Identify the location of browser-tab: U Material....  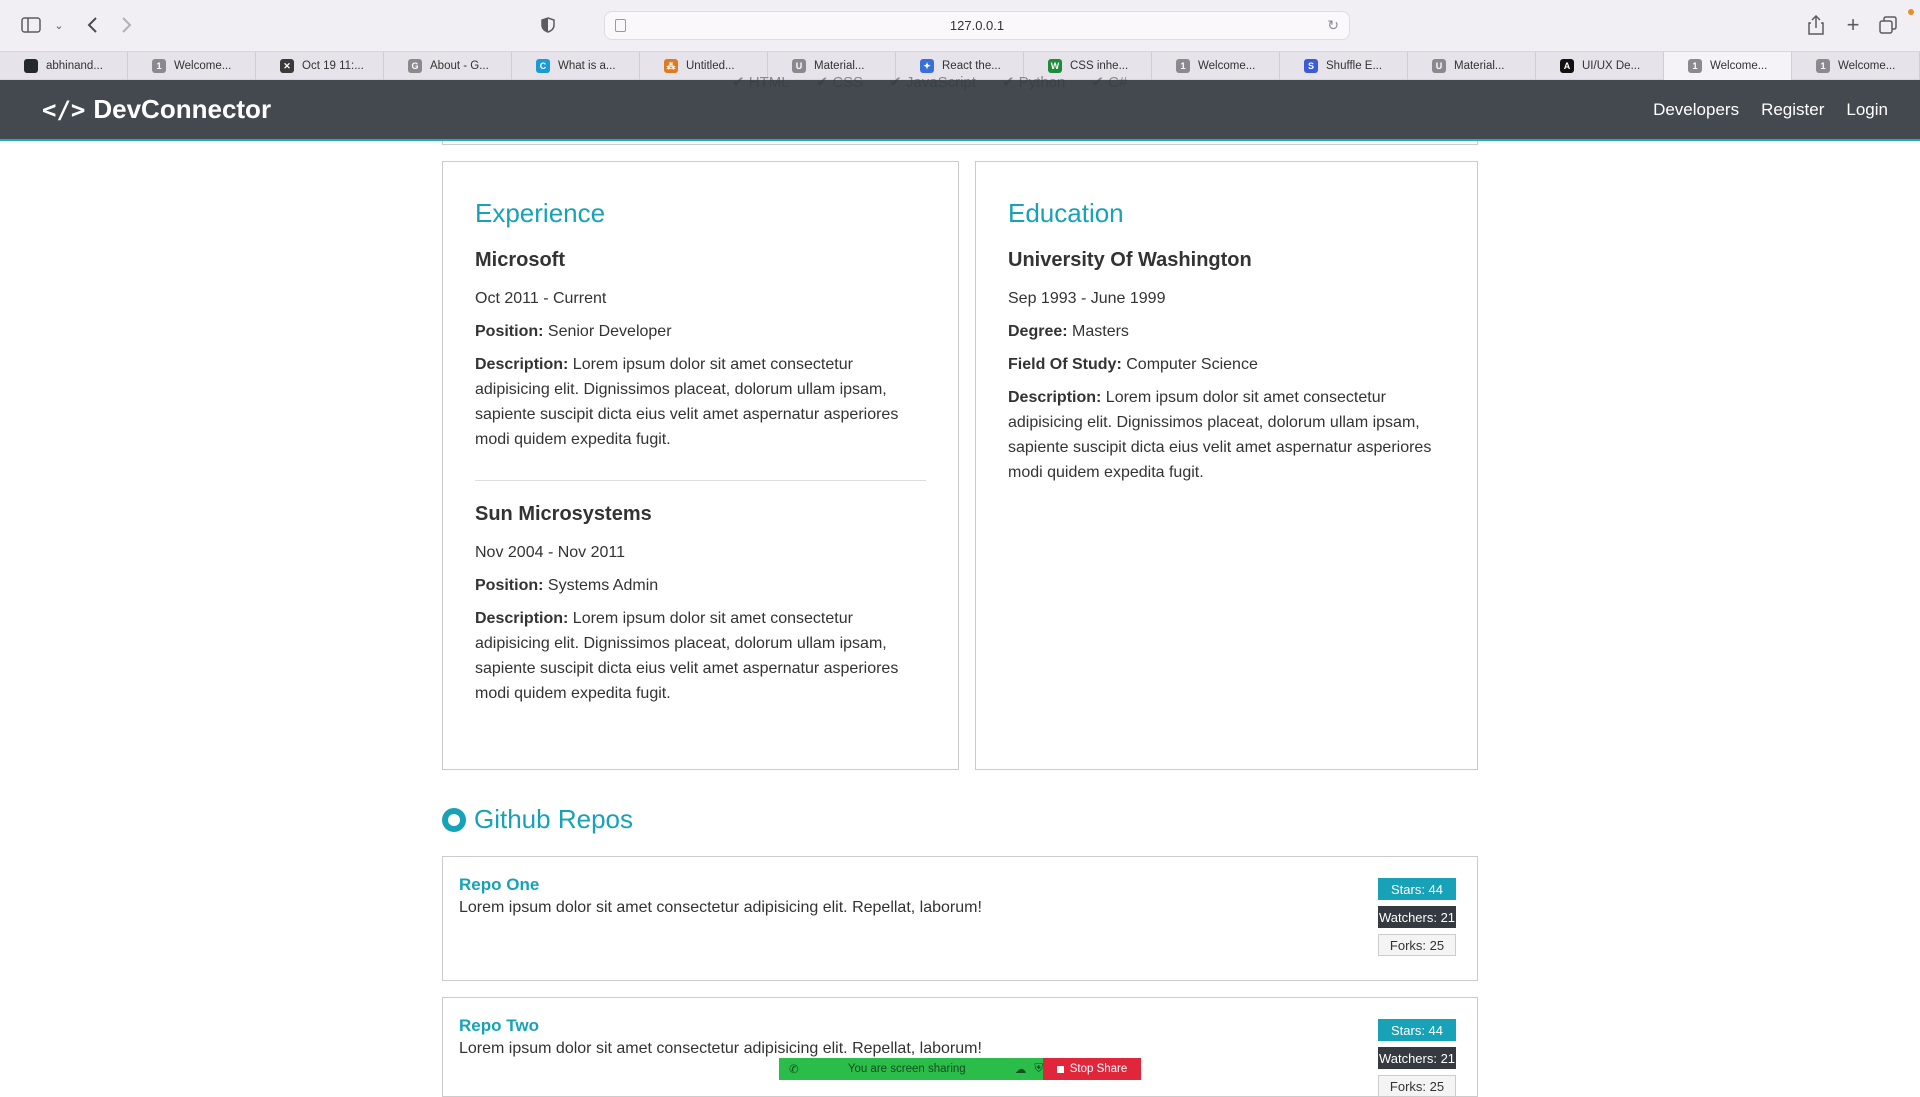
(1472, 66).